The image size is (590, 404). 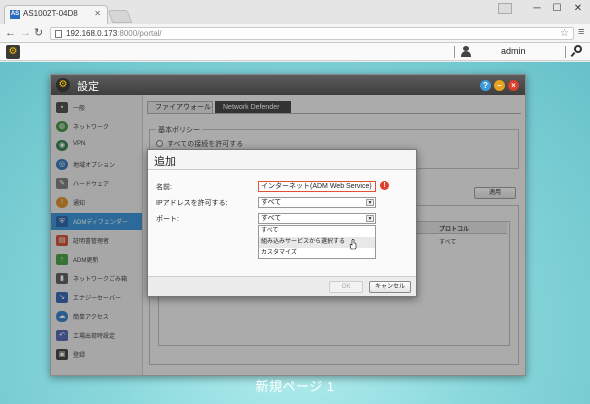 I want to click on ip-select: すべて ▼, so click(x=317, y=202).